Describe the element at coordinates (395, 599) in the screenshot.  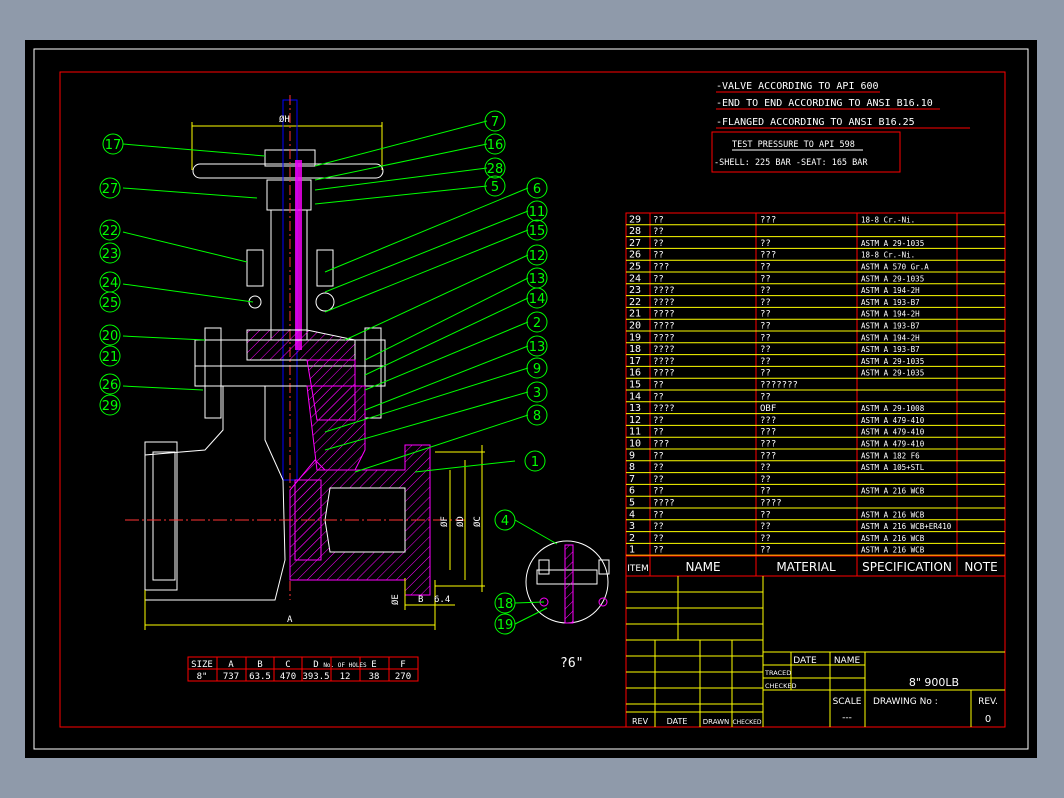
I see `dim-e: ØE` at that location.